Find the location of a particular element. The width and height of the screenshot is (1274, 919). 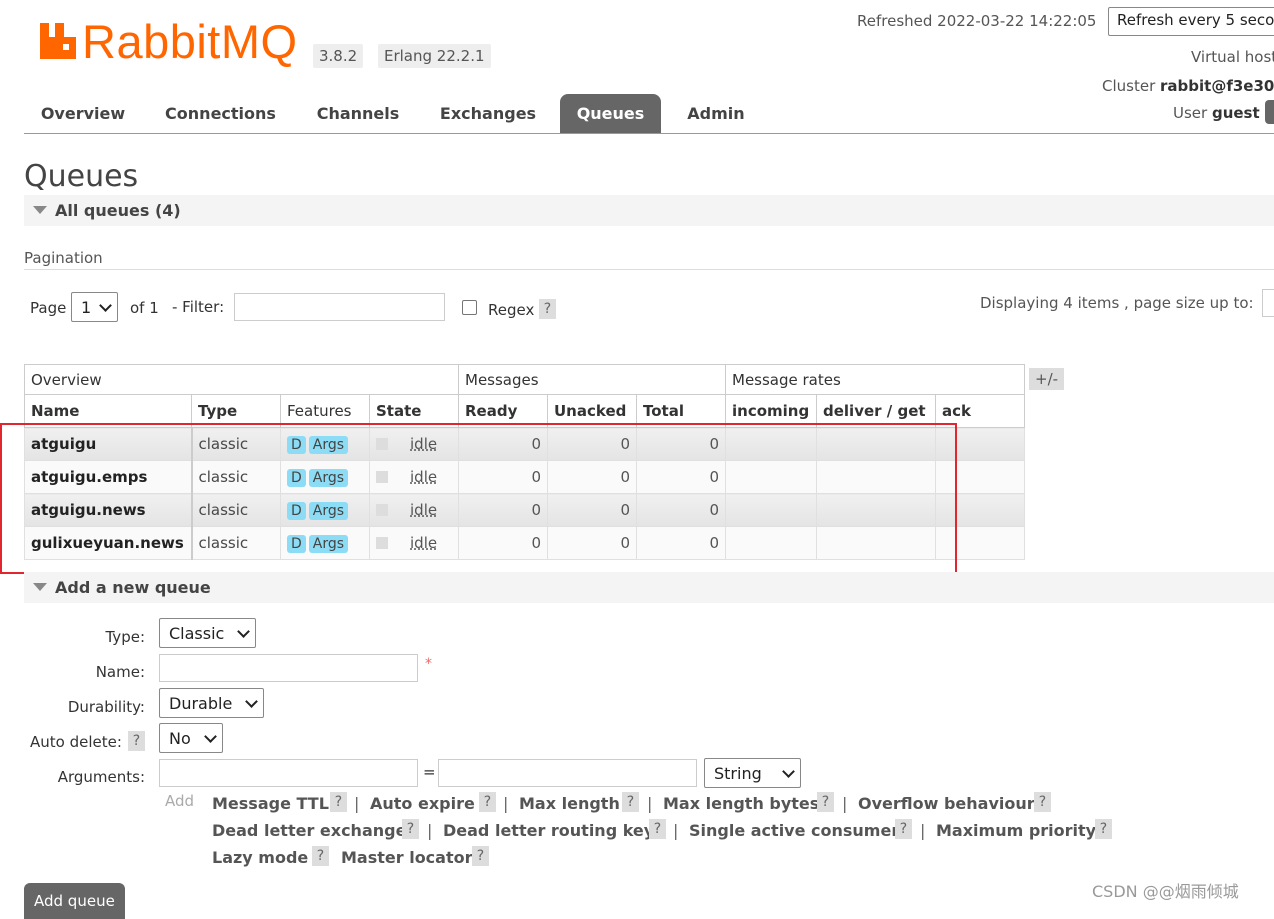

page-label: Page is located at coordinates (48, 308).